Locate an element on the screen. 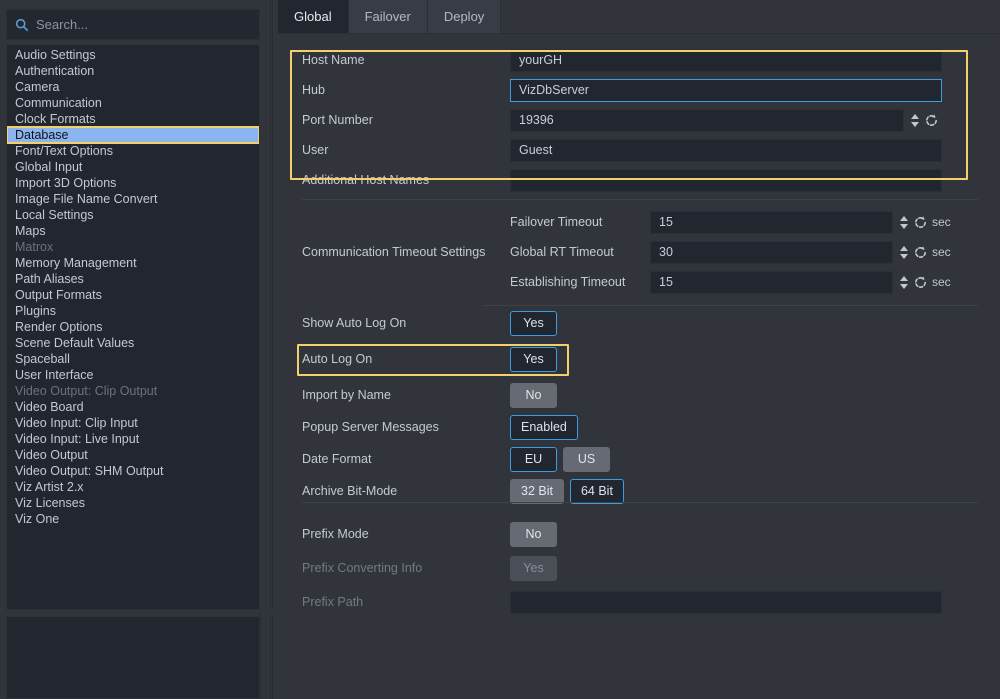  popup-server-messages-toggle: Enabled is located at coordinates (544, 427).